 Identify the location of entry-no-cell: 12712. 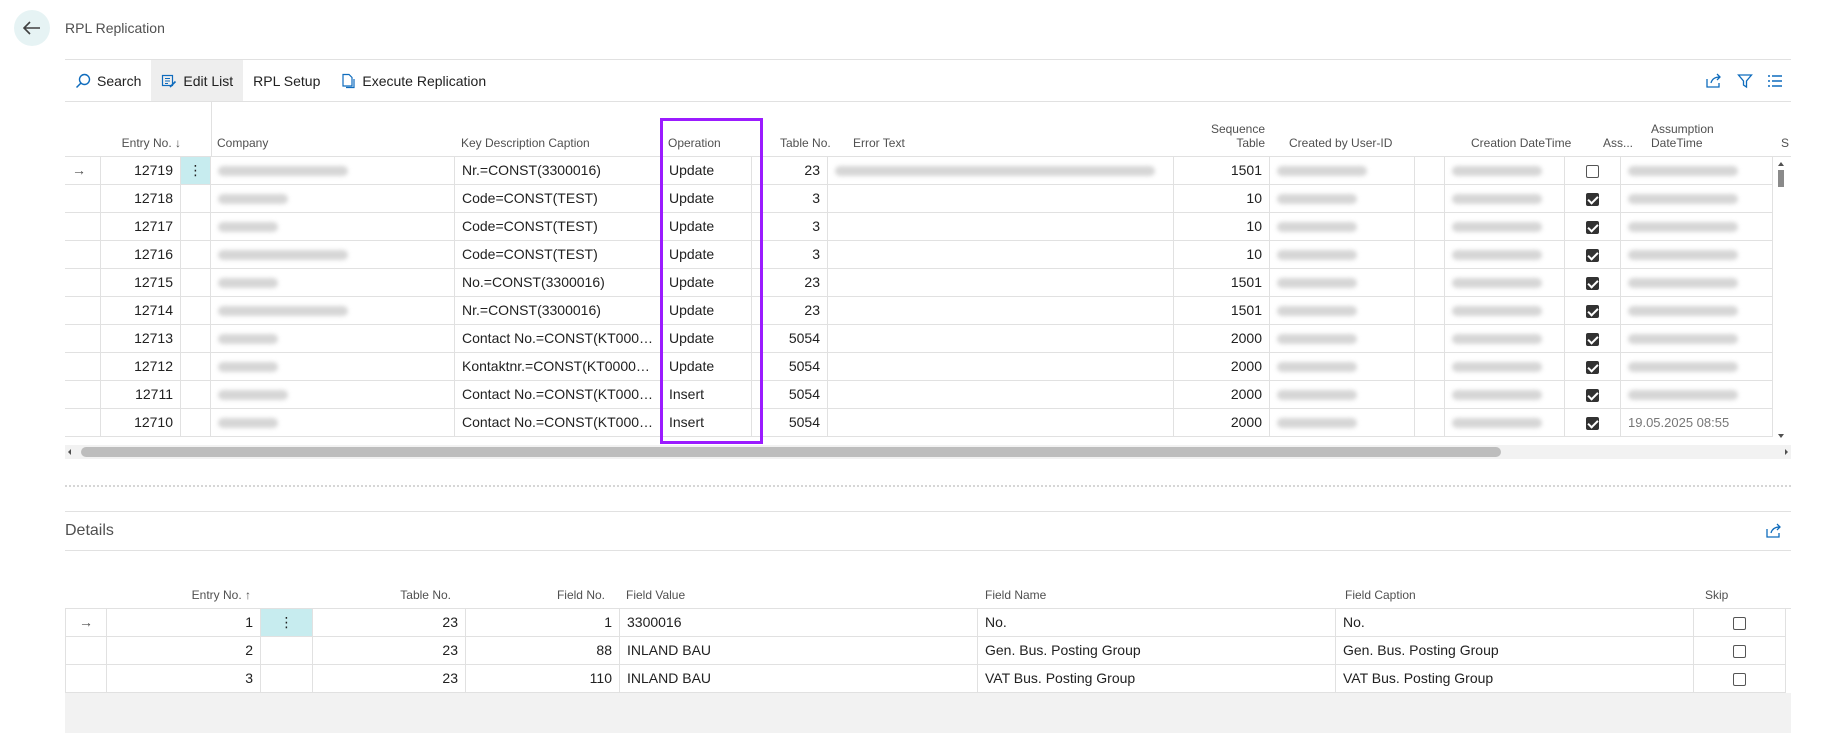
(141, 367).